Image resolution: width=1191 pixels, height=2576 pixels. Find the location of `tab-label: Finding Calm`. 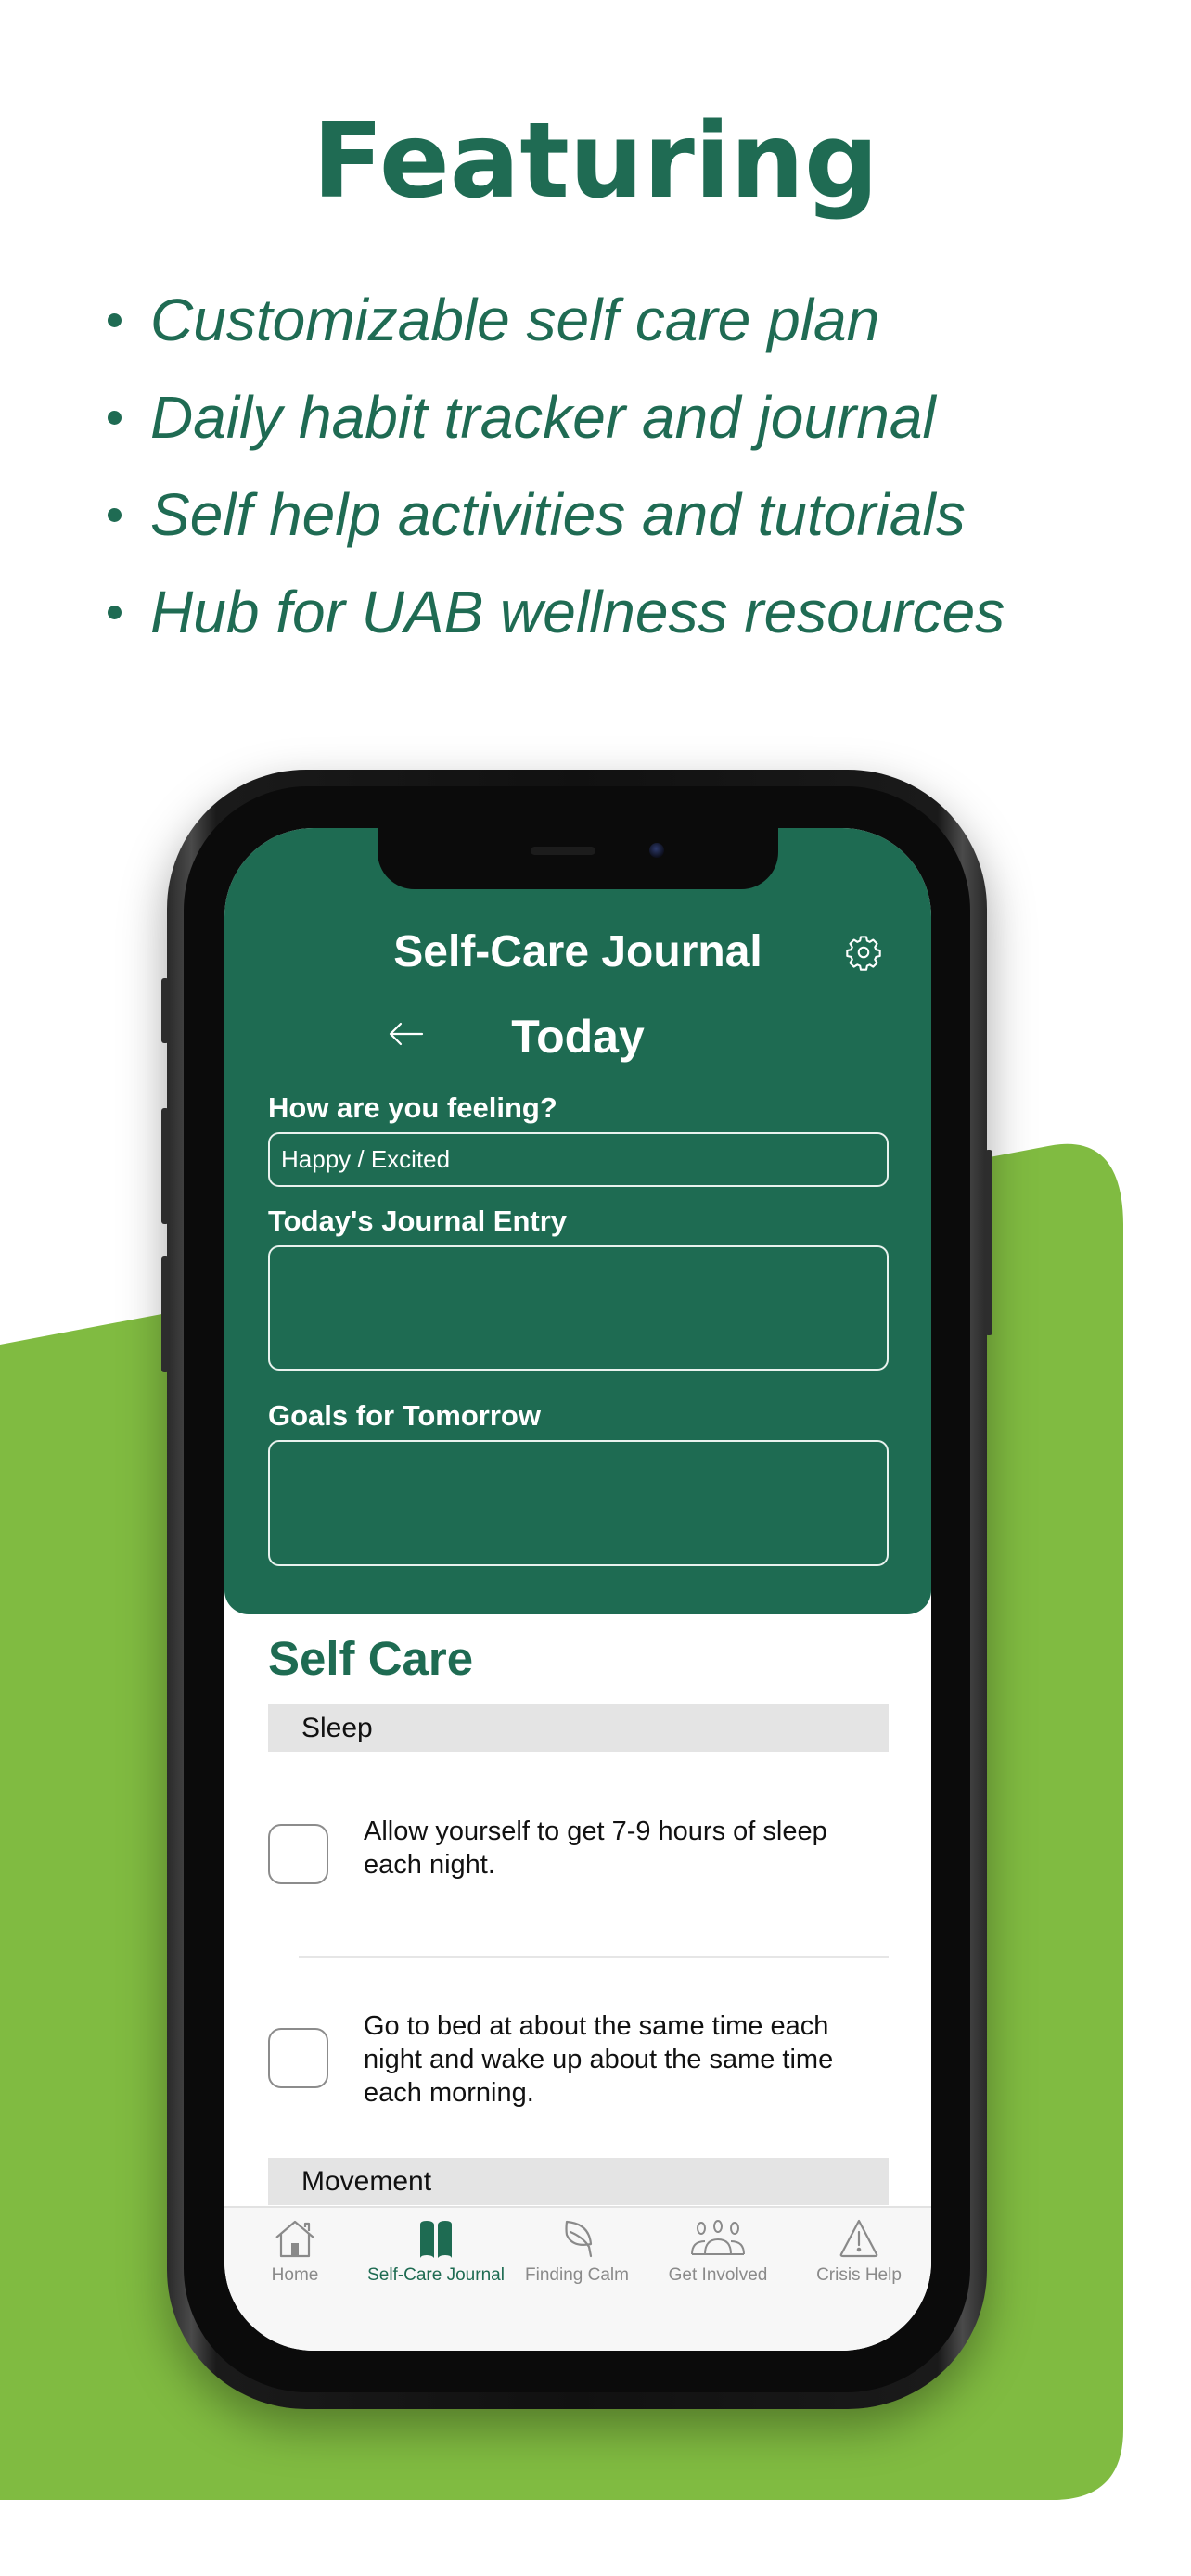

tab-label: Finding Calm is located at coordinates (577, 2275).